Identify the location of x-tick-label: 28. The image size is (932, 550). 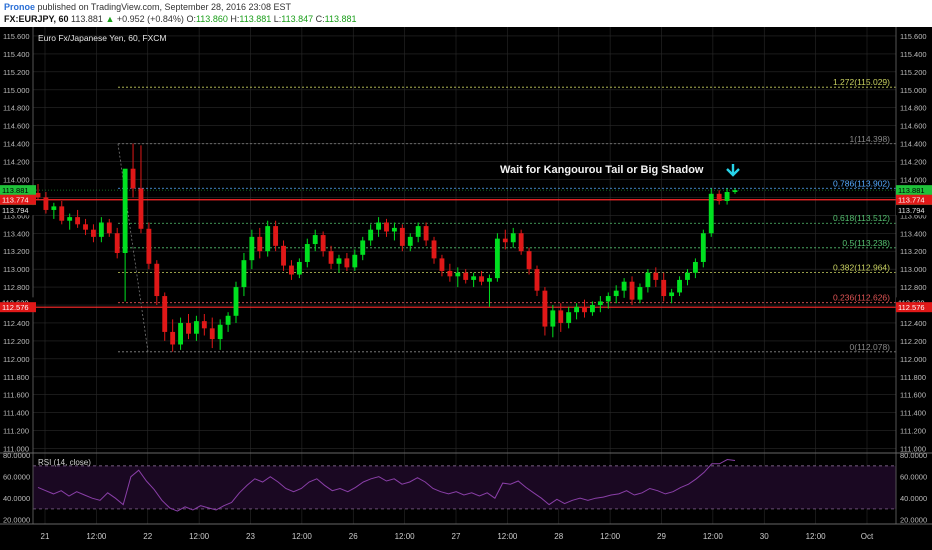
(558, 536).